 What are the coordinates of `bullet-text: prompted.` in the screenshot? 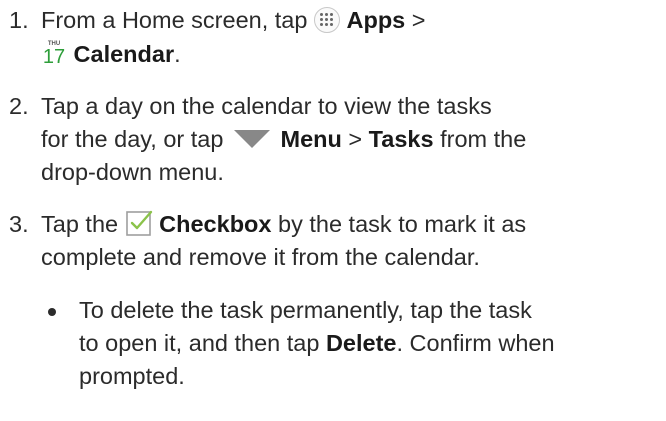 It's located at (132, 376).